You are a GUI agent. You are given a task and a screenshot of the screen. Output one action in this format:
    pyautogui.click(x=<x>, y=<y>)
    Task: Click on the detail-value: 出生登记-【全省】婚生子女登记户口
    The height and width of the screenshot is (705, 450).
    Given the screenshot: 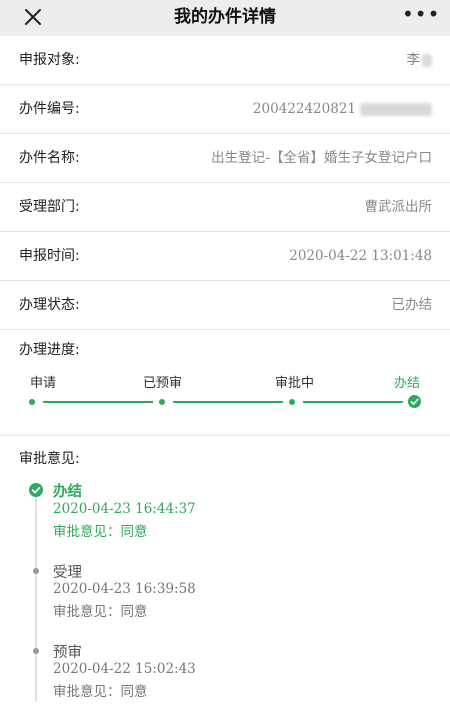 What is the action you would take?
    pyautogui.click(x=321, y=158)
    